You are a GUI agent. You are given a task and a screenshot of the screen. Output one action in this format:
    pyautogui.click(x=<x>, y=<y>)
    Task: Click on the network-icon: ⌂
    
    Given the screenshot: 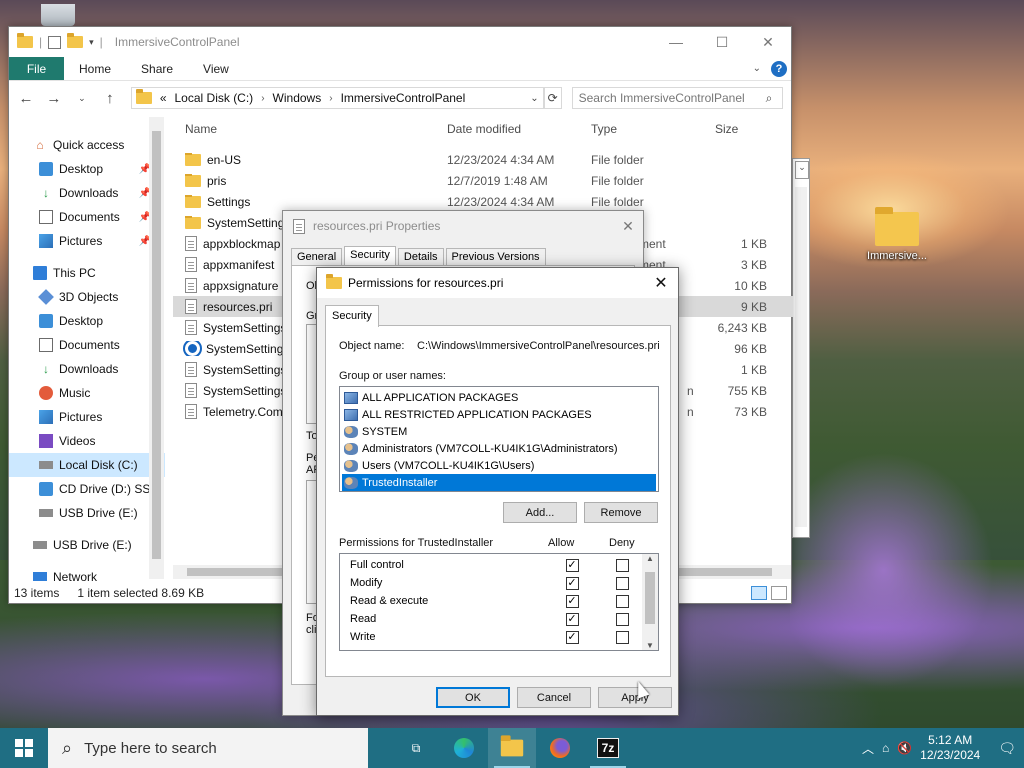 What is the action you would take?
    pyautogui.click(x=885, y=748)
    